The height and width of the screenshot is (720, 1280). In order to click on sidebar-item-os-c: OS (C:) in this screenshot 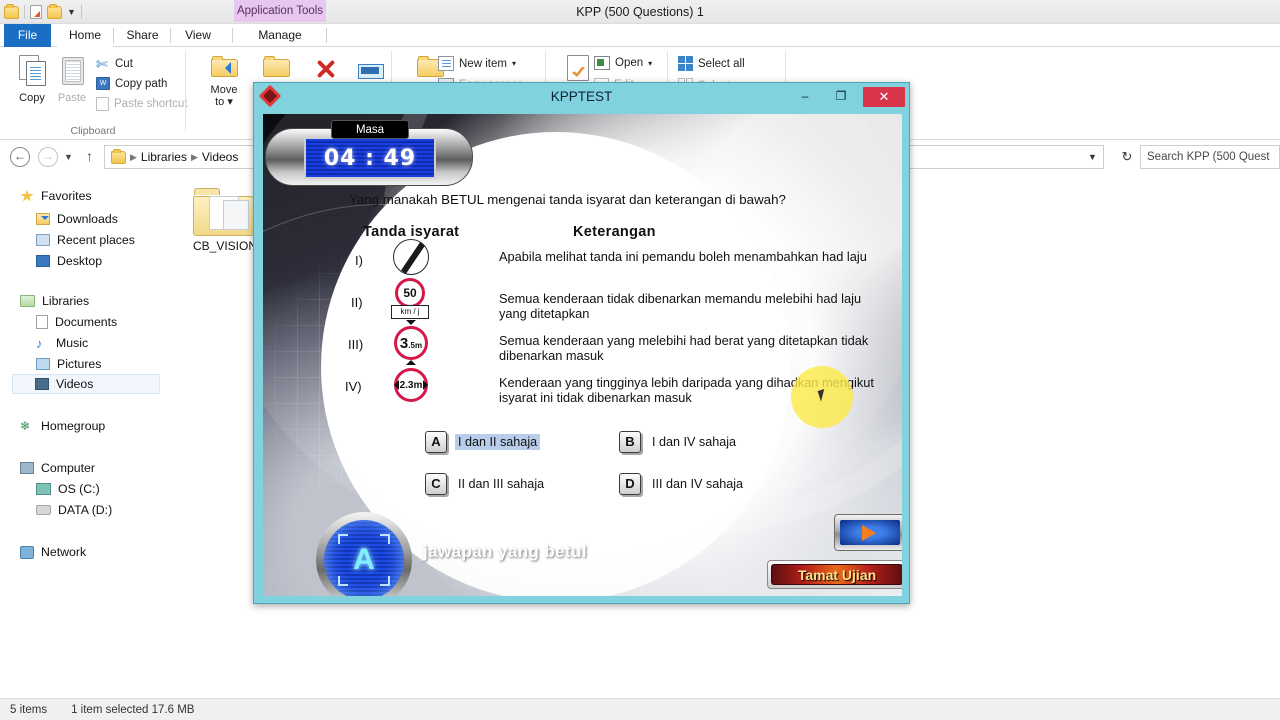, I will do `click(68, 489)`.